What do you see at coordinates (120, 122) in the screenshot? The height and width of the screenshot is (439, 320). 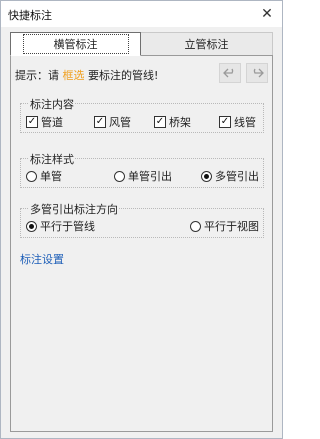 I see `checkbox-duct-label: 风管` at bounding box center [120, 122].